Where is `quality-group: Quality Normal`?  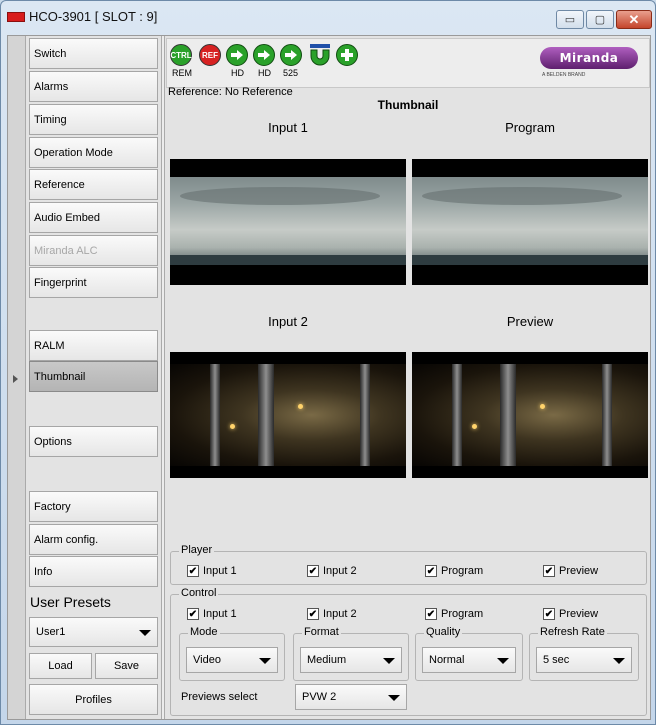
quality-group: Quality Normal is located at coordinates (469, 653).